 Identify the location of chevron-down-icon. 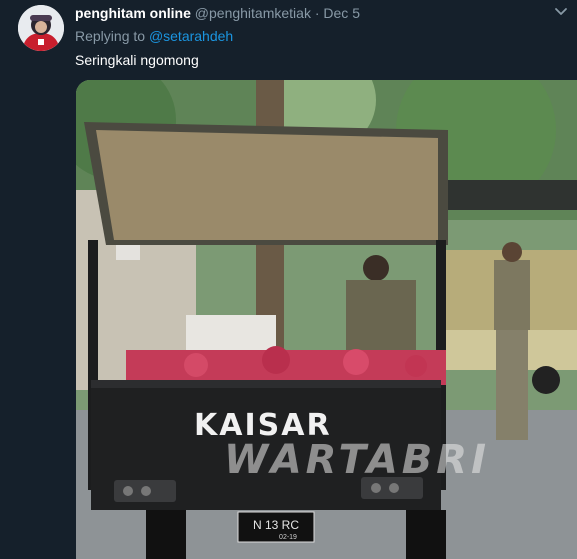
(561, 12).